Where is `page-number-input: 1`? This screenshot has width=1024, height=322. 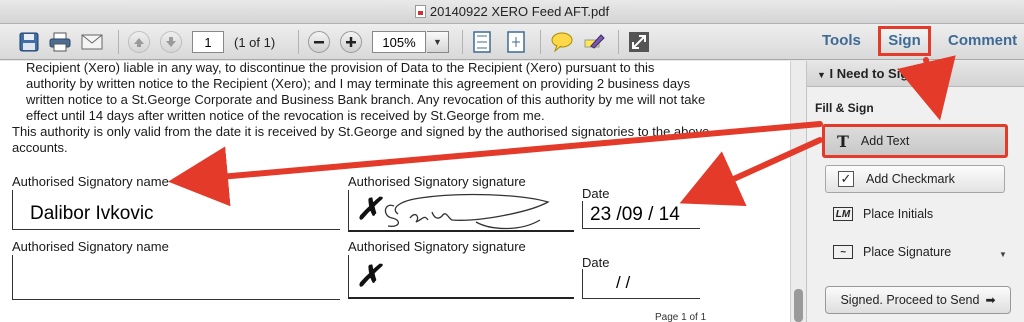
page-number-input: 1 is located at coordinates (208, 42).